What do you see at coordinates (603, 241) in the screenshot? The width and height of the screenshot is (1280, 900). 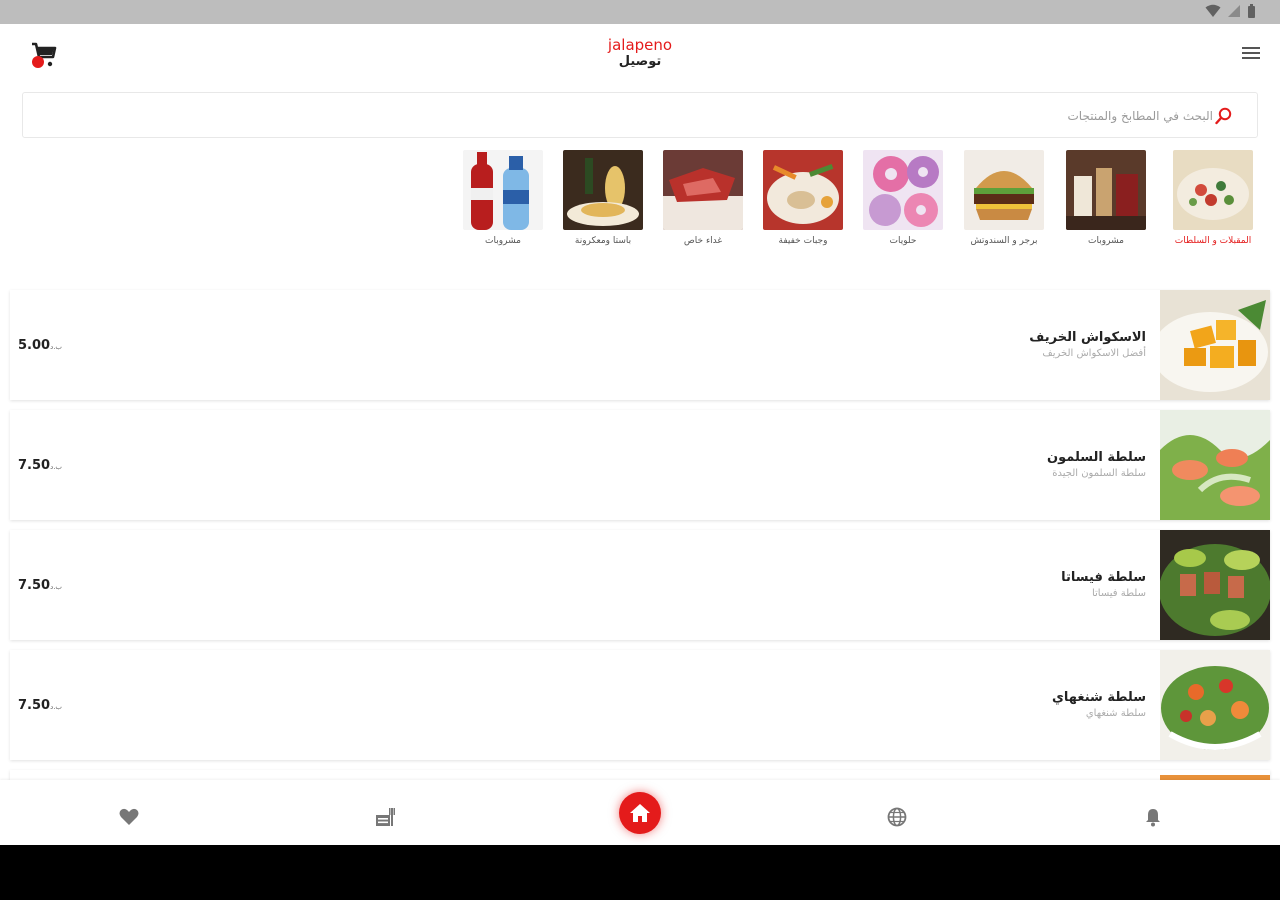 I see `category-label: باستا ومعكرونة` at bounding box center [603, 241].